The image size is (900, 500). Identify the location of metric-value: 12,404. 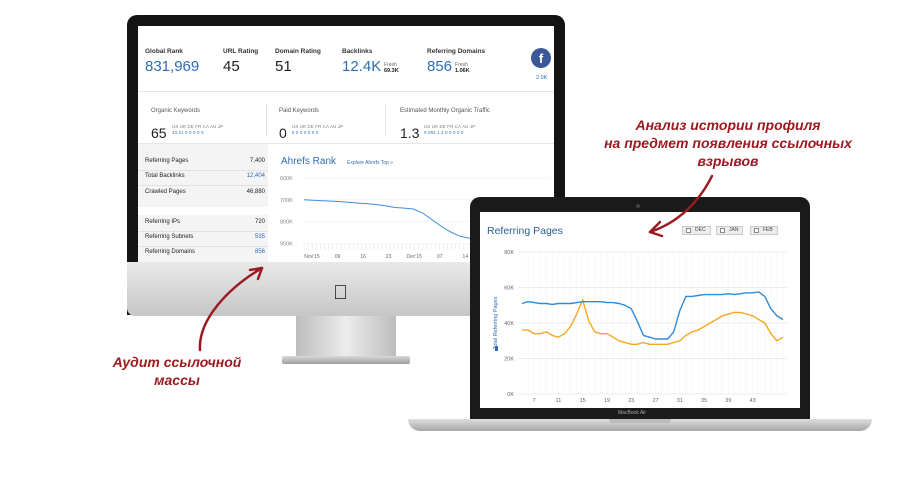
(256, 176).